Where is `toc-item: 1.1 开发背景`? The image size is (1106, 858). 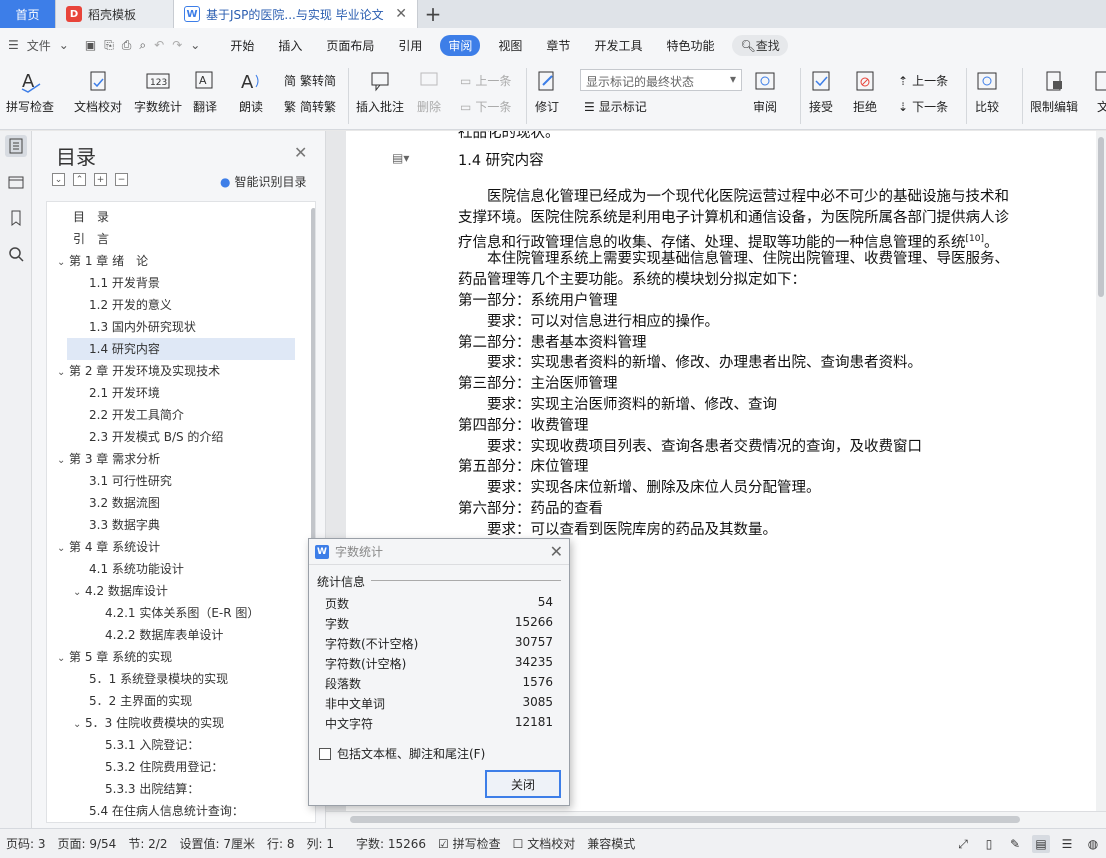 toc-item: 1.1 开发背景 is located at coordinates (124, 283).